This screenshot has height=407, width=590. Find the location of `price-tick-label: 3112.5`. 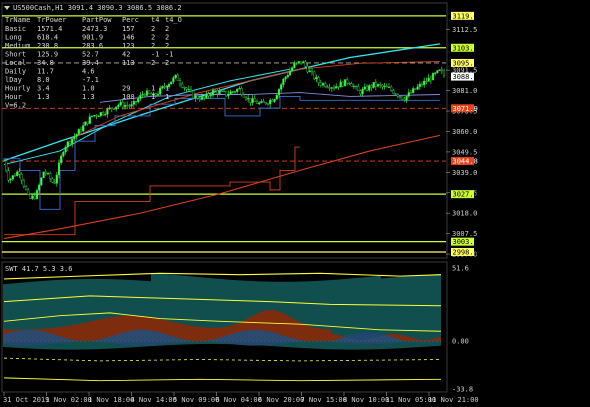

price-tick-label: 3112.5 is located at coordinates (464, 30).